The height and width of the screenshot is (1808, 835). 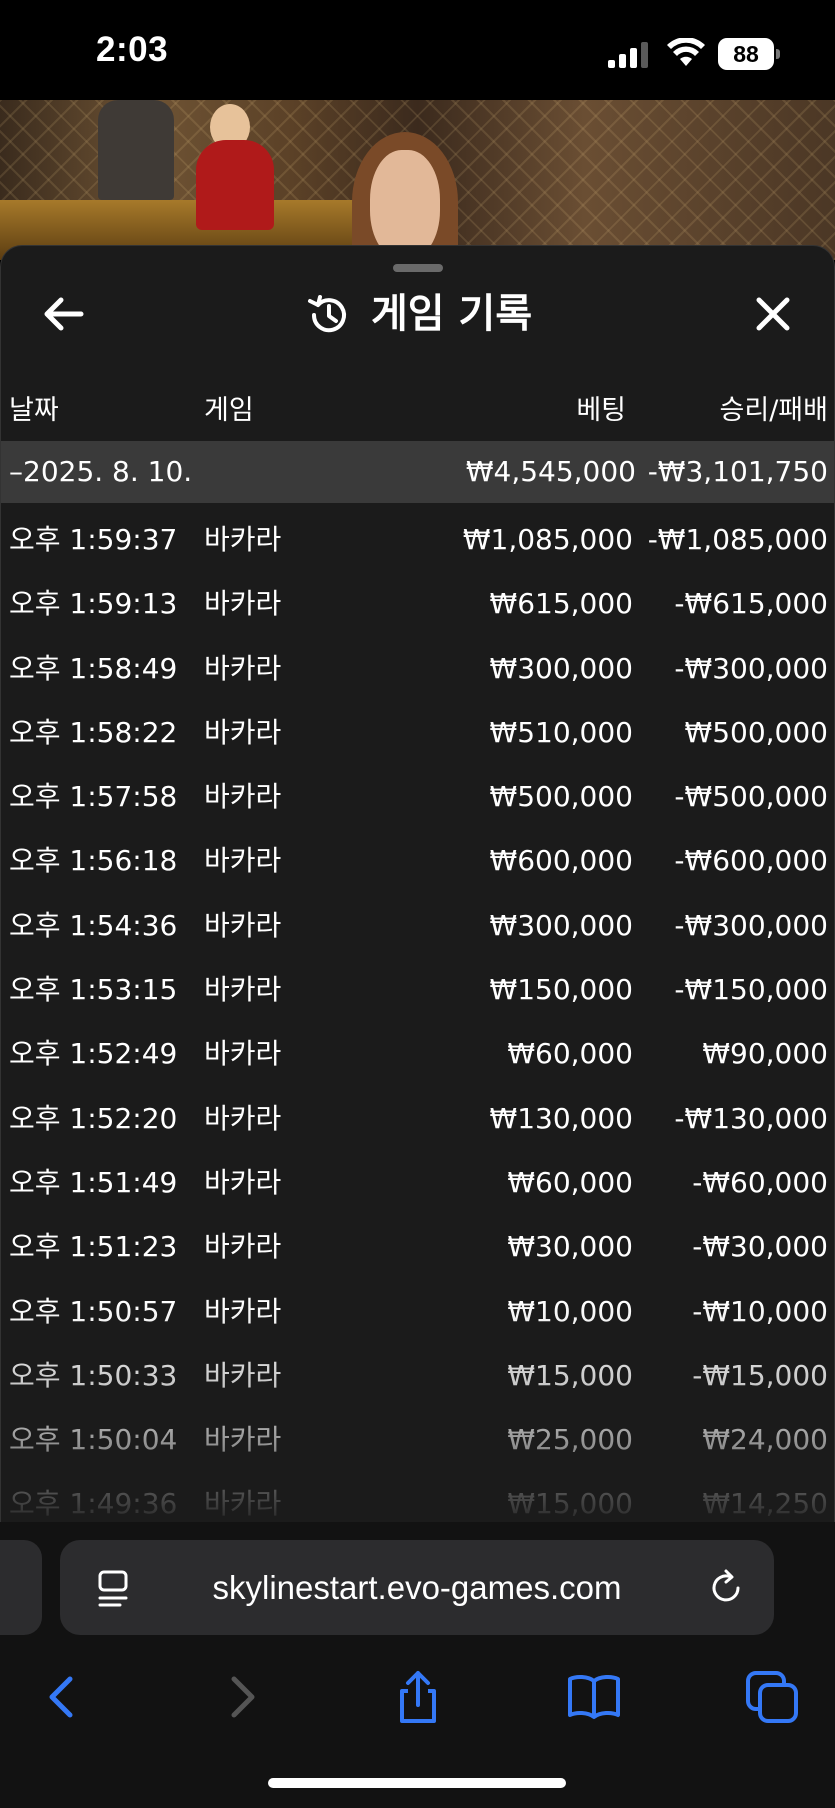 I want to click on row-bet: ₩300,000, so click(x=561, y=668).